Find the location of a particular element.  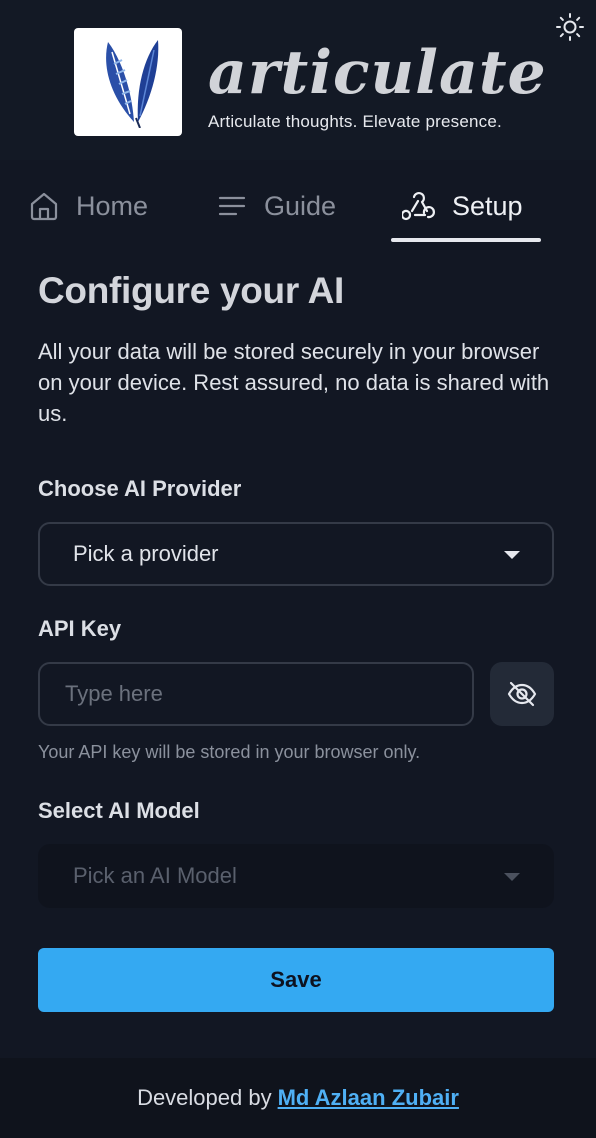

tab-home-label: Home is located at coordinates (112, 205).